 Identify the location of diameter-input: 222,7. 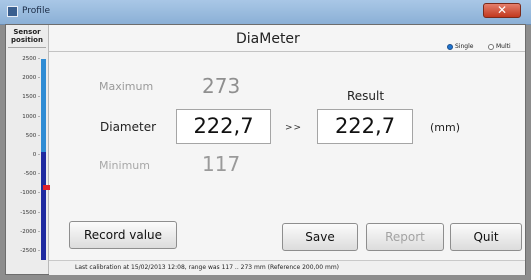
(223, 126).